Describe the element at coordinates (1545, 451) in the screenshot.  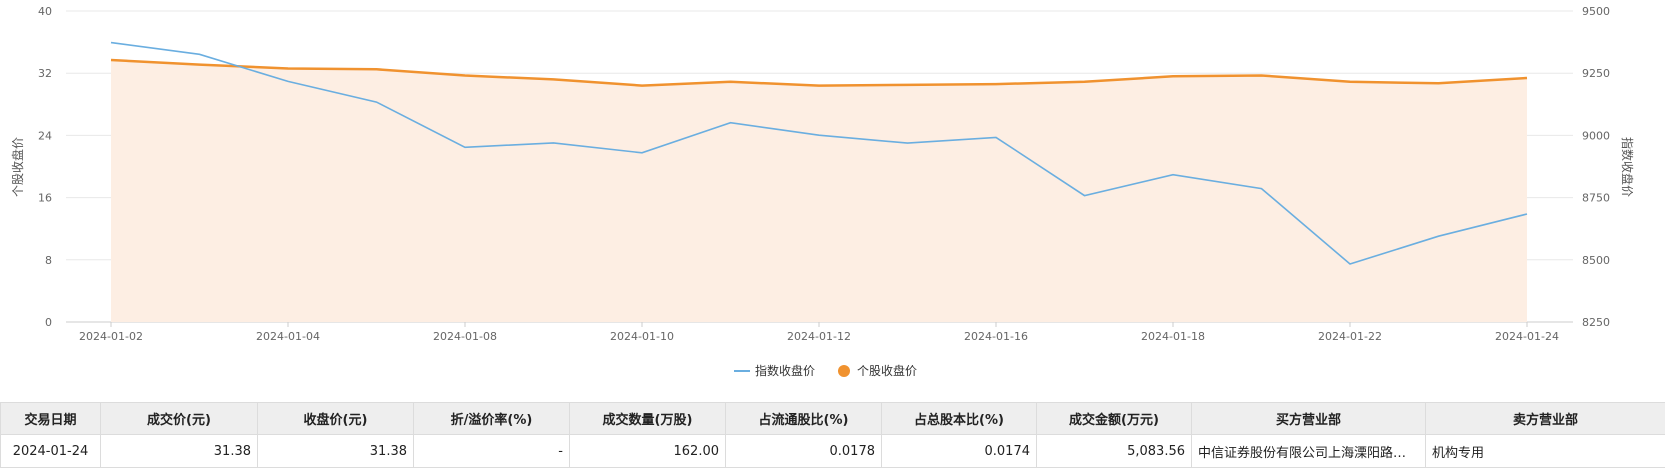
I see `cell-seller: 机构专用` at that location.